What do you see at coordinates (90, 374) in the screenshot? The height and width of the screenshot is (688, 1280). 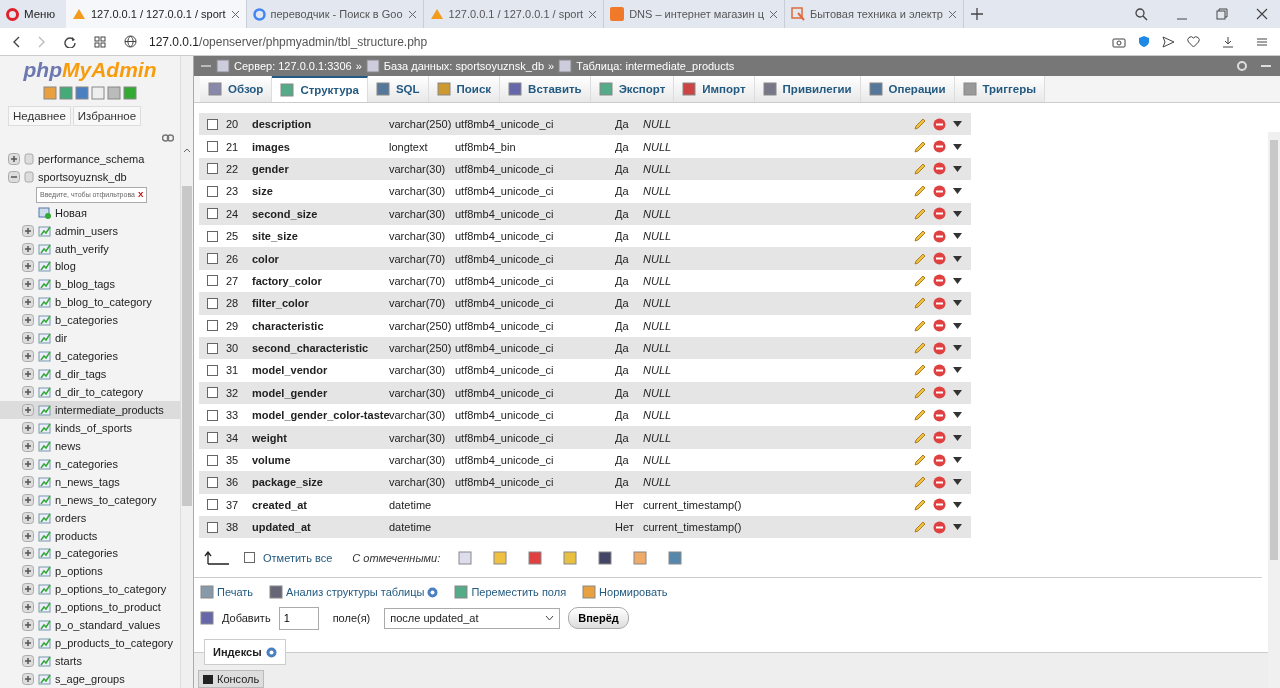 I see `sidebar-item: d_dir_tags` at bounding box center [90, 374].